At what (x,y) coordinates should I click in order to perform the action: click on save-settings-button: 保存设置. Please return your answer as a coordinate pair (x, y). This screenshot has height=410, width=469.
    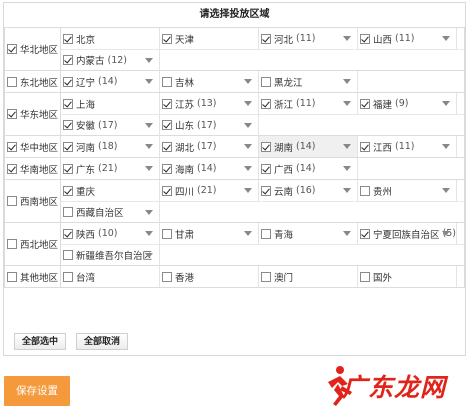
    Looking at the image, I should click on (37, 391).